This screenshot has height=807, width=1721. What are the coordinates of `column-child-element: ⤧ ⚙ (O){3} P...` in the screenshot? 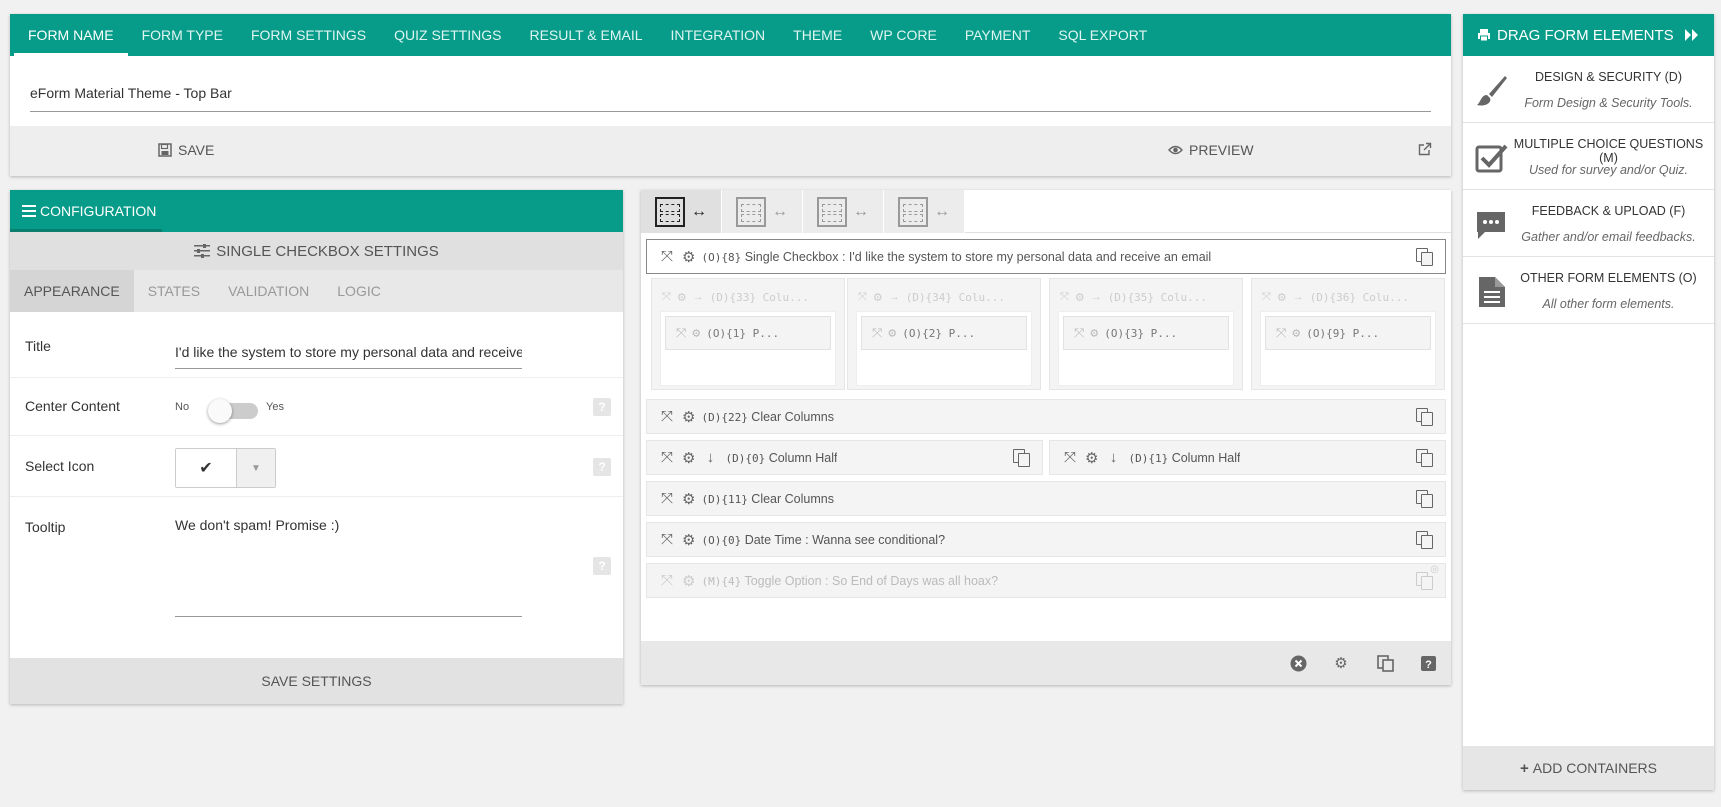 It's located at (1146, 333).